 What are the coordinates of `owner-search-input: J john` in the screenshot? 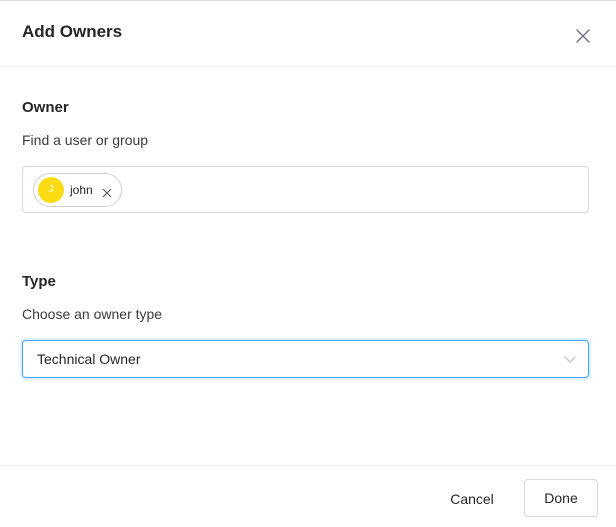 It's located at (305, 189).